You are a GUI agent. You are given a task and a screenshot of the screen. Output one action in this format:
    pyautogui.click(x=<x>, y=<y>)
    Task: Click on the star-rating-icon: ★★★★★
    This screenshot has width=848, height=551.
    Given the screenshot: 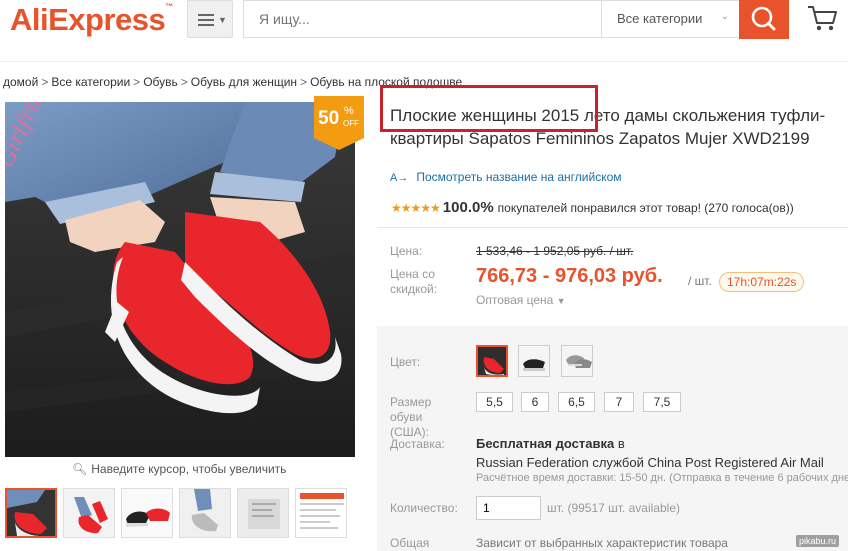 What is the action you would take?
    pyautogui.click(x=416, y=208)
    